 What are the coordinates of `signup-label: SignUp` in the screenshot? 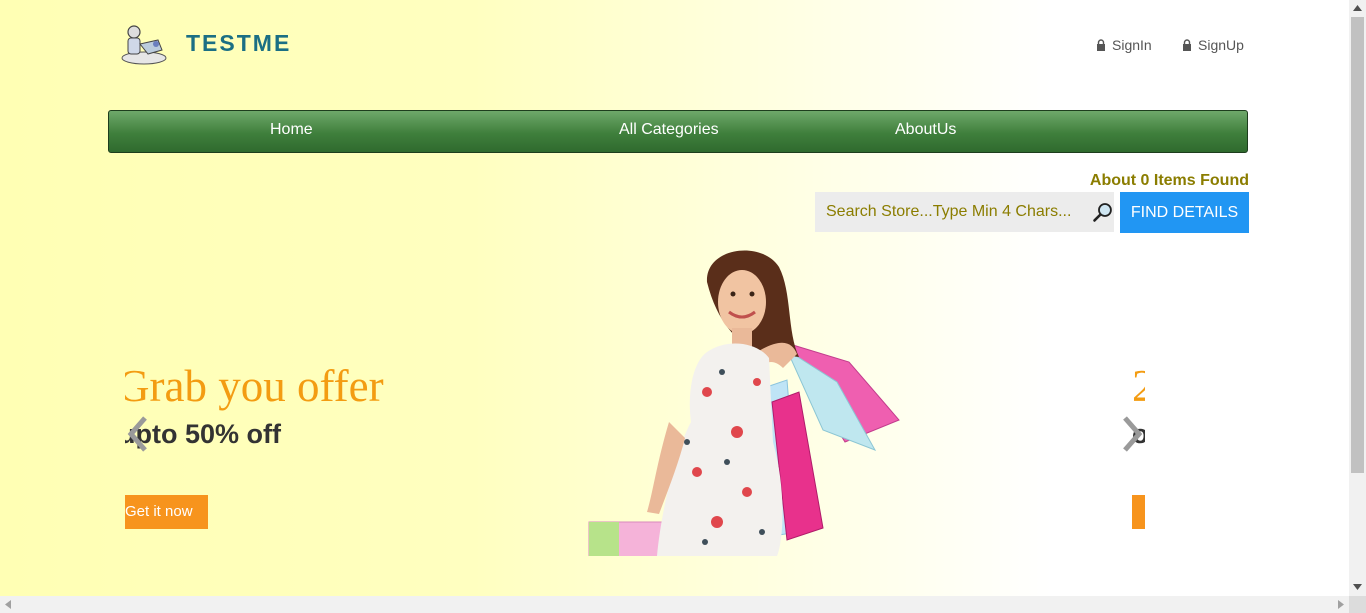 It's located at (1221, 45).